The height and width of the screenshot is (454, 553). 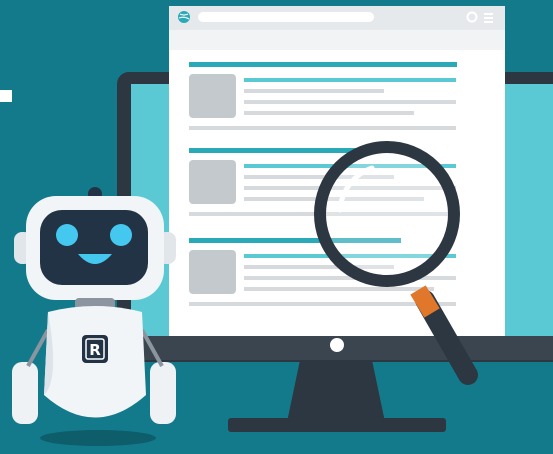 I want to click on browser-toolbar-strip, so click(x=337, y=40).